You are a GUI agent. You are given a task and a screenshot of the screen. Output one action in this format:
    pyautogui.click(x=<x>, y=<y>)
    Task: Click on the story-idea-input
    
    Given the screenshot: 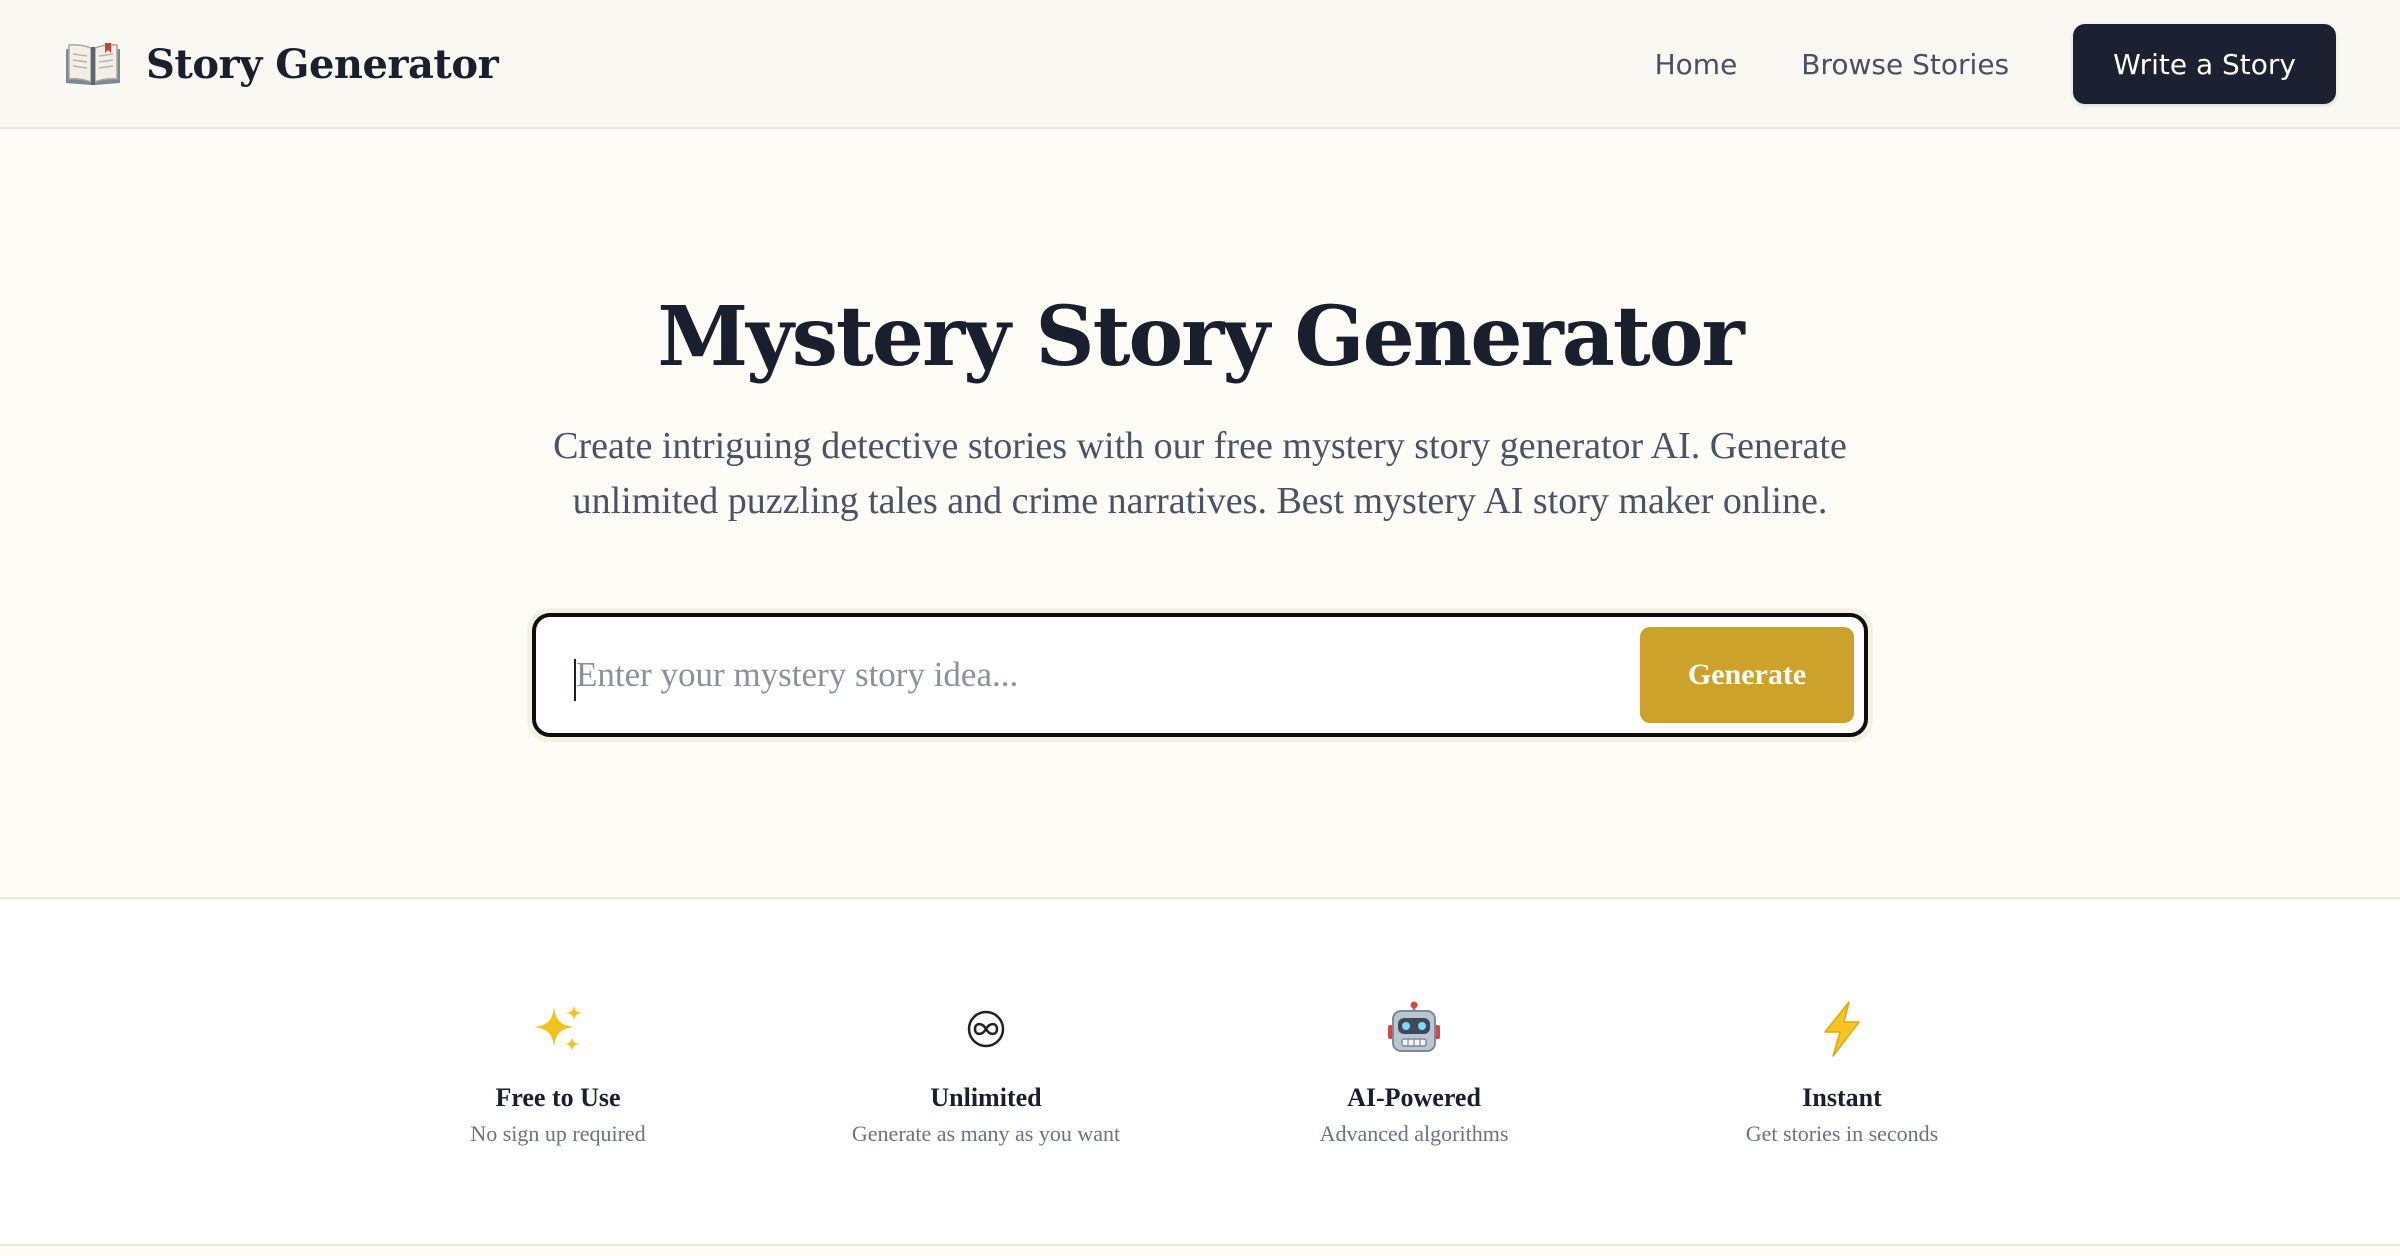 What is the action you would take?
    pyautogui.click(x=1072, y=675)
    